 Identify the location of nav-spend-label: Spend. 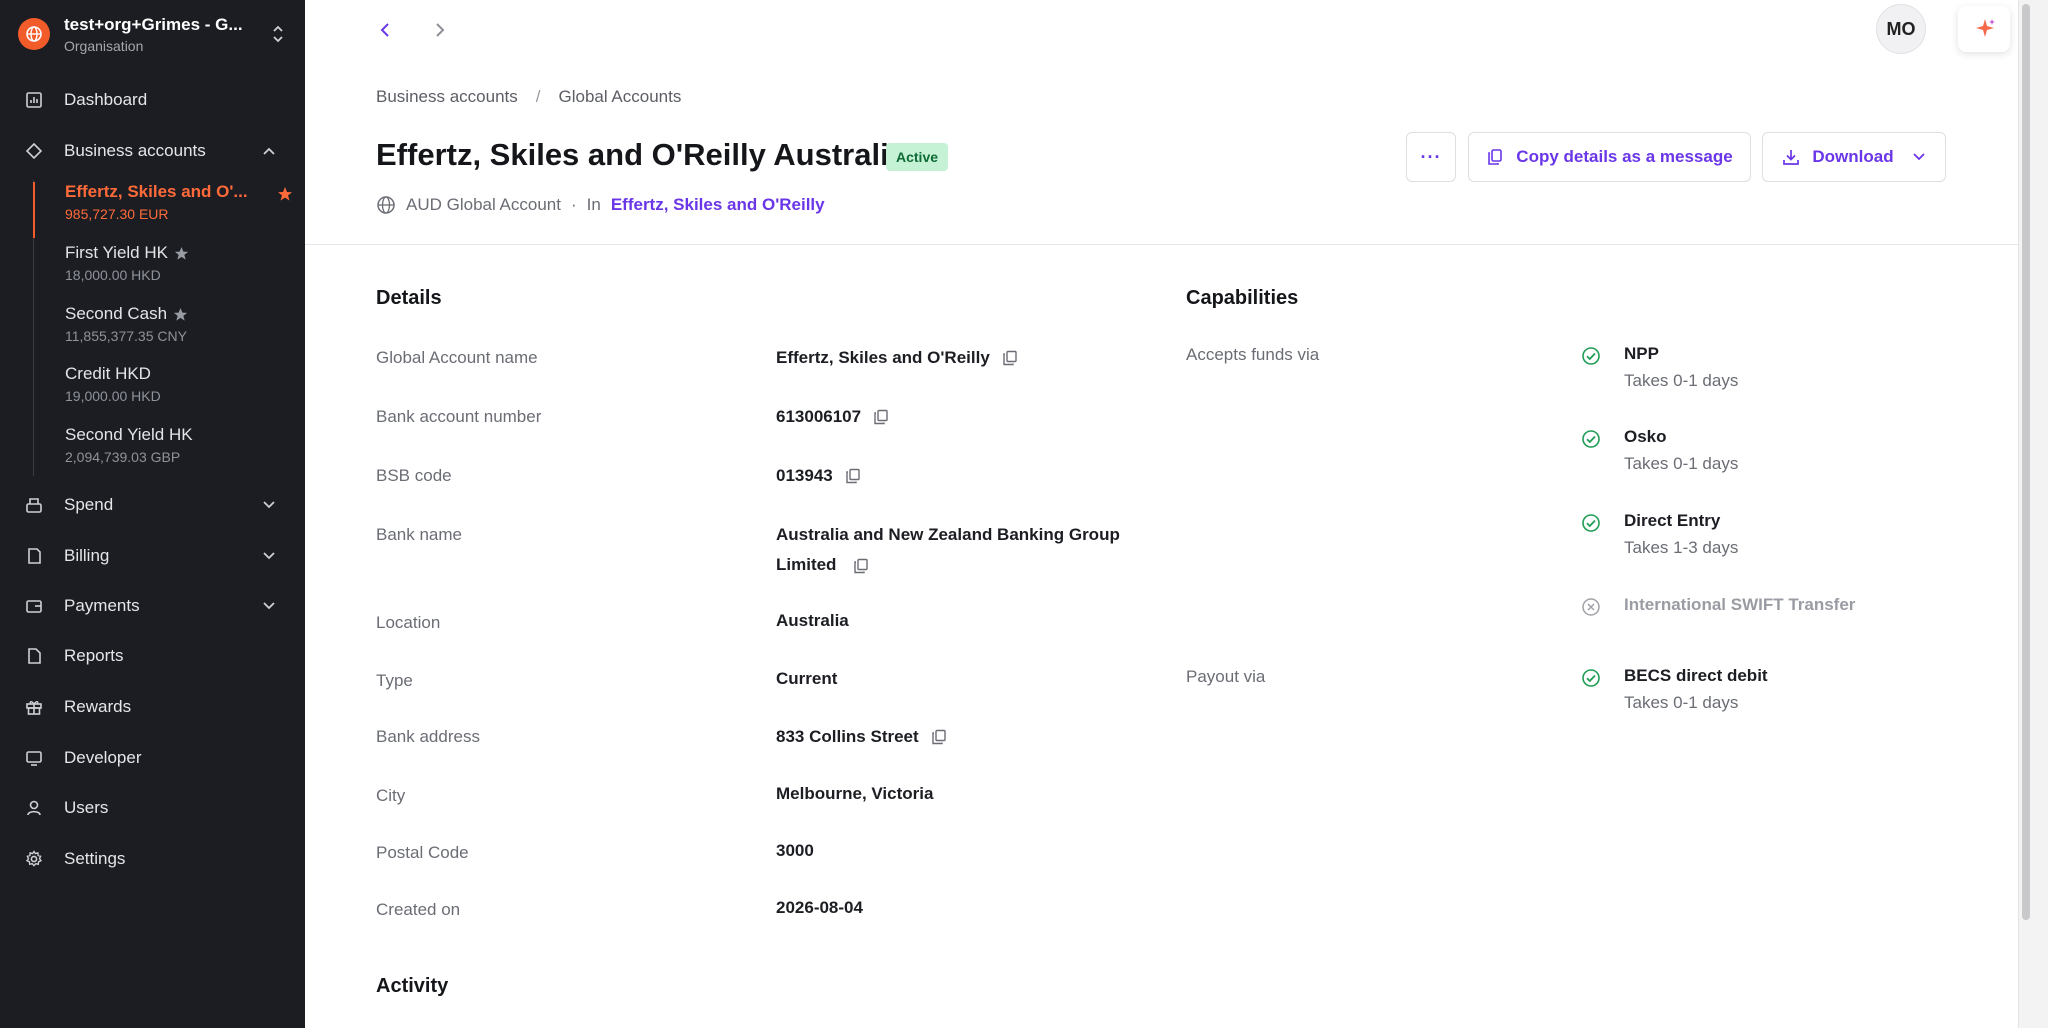
(89, 504).